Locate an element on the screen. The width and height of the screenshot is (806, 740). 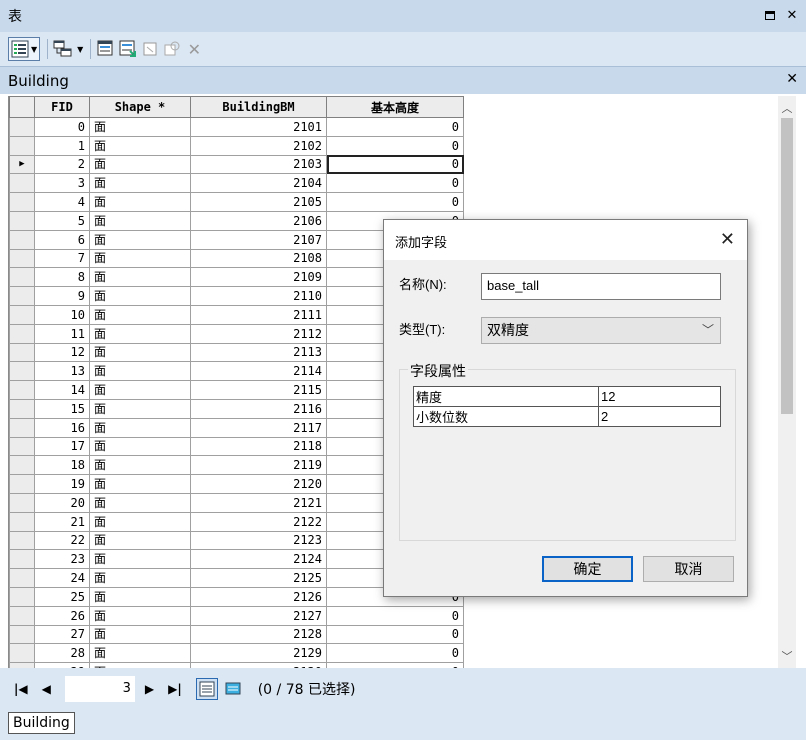
cell-buildingbm: 2129 is located at coordinates (258, 653).